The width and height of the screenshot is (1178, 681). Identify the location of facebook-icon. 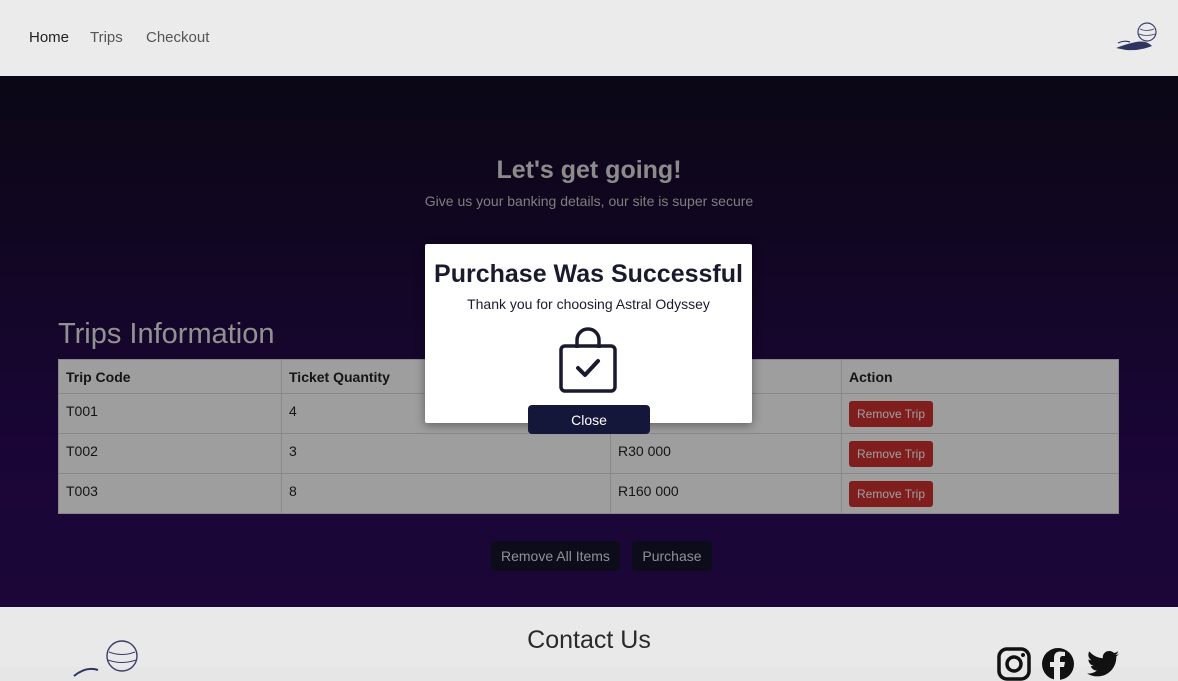
(1058, 664).